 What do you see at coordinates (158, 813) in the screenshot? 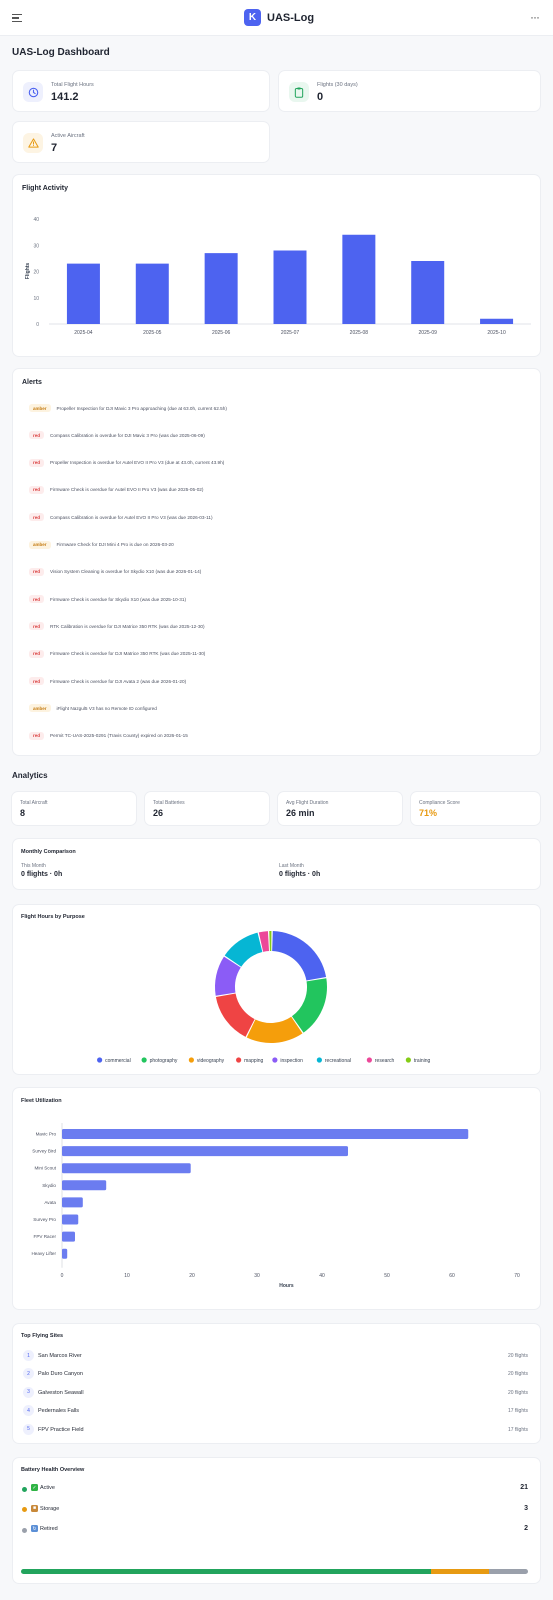
I see `metric-value: 26` at bounding box center [158, 813].